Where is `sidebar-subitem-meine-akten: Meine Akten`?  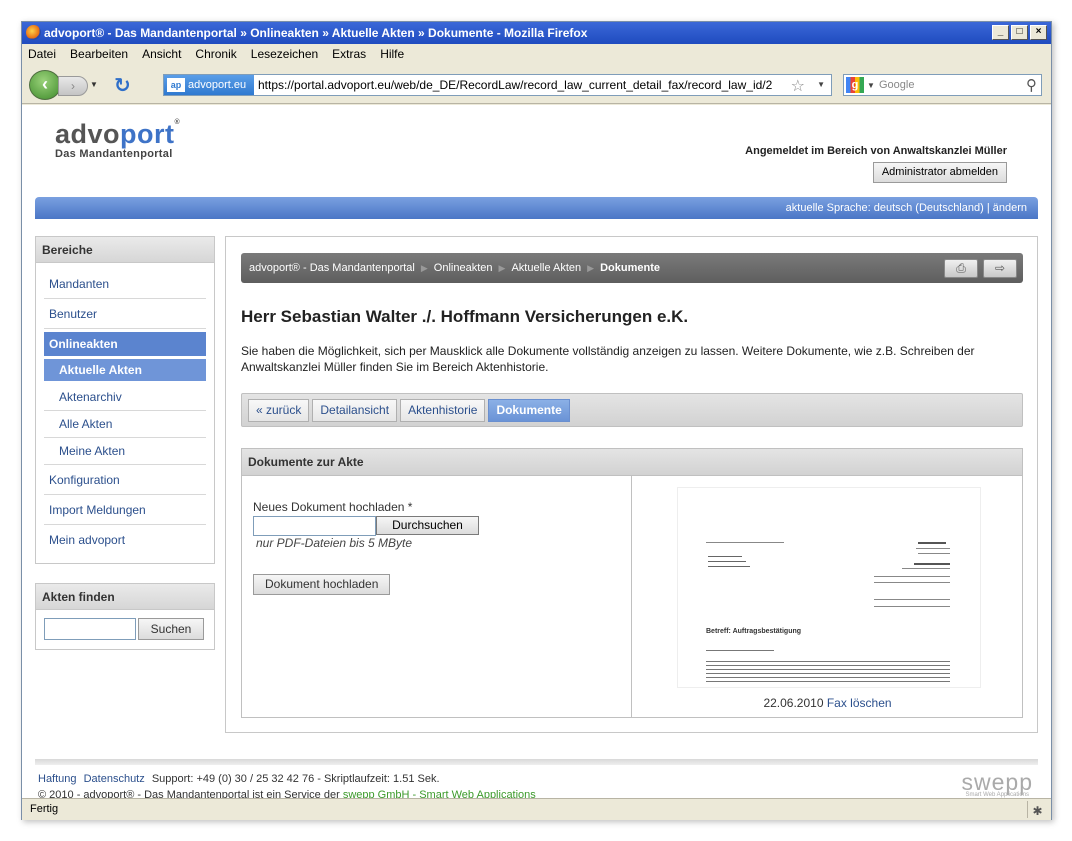 sidebar-subitem-meine-akten: Meine Akten is located at coordinates (125, 451).